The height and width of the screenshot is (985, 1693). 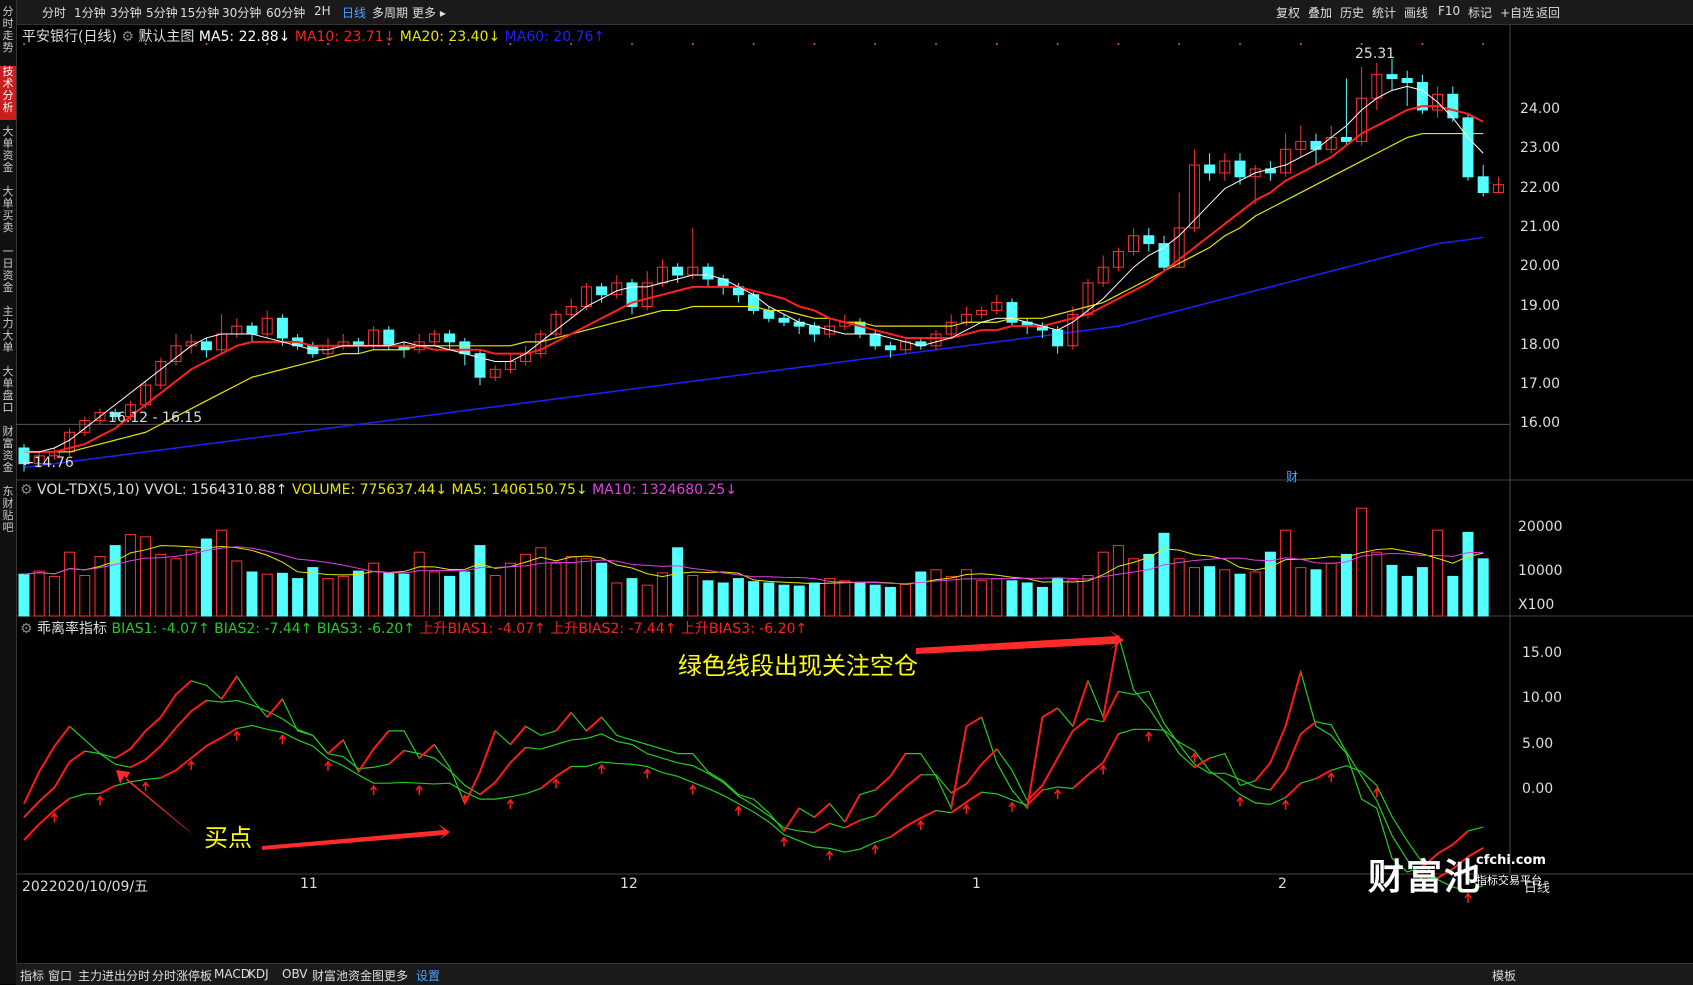 I want to click on side-tab-1: 技术分析, so click(x=8, y=93).